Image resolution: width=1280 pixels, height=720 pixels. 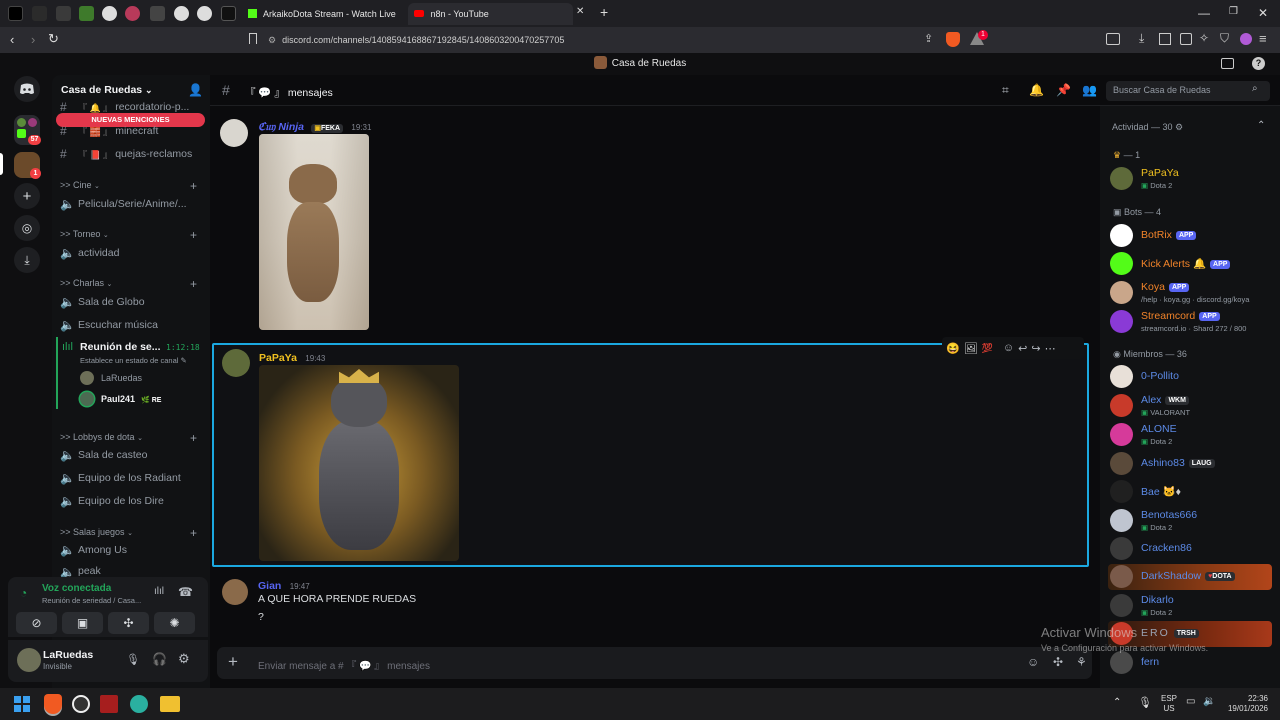 I want to click on activities-button: ✣, so click(x=128, y=623).